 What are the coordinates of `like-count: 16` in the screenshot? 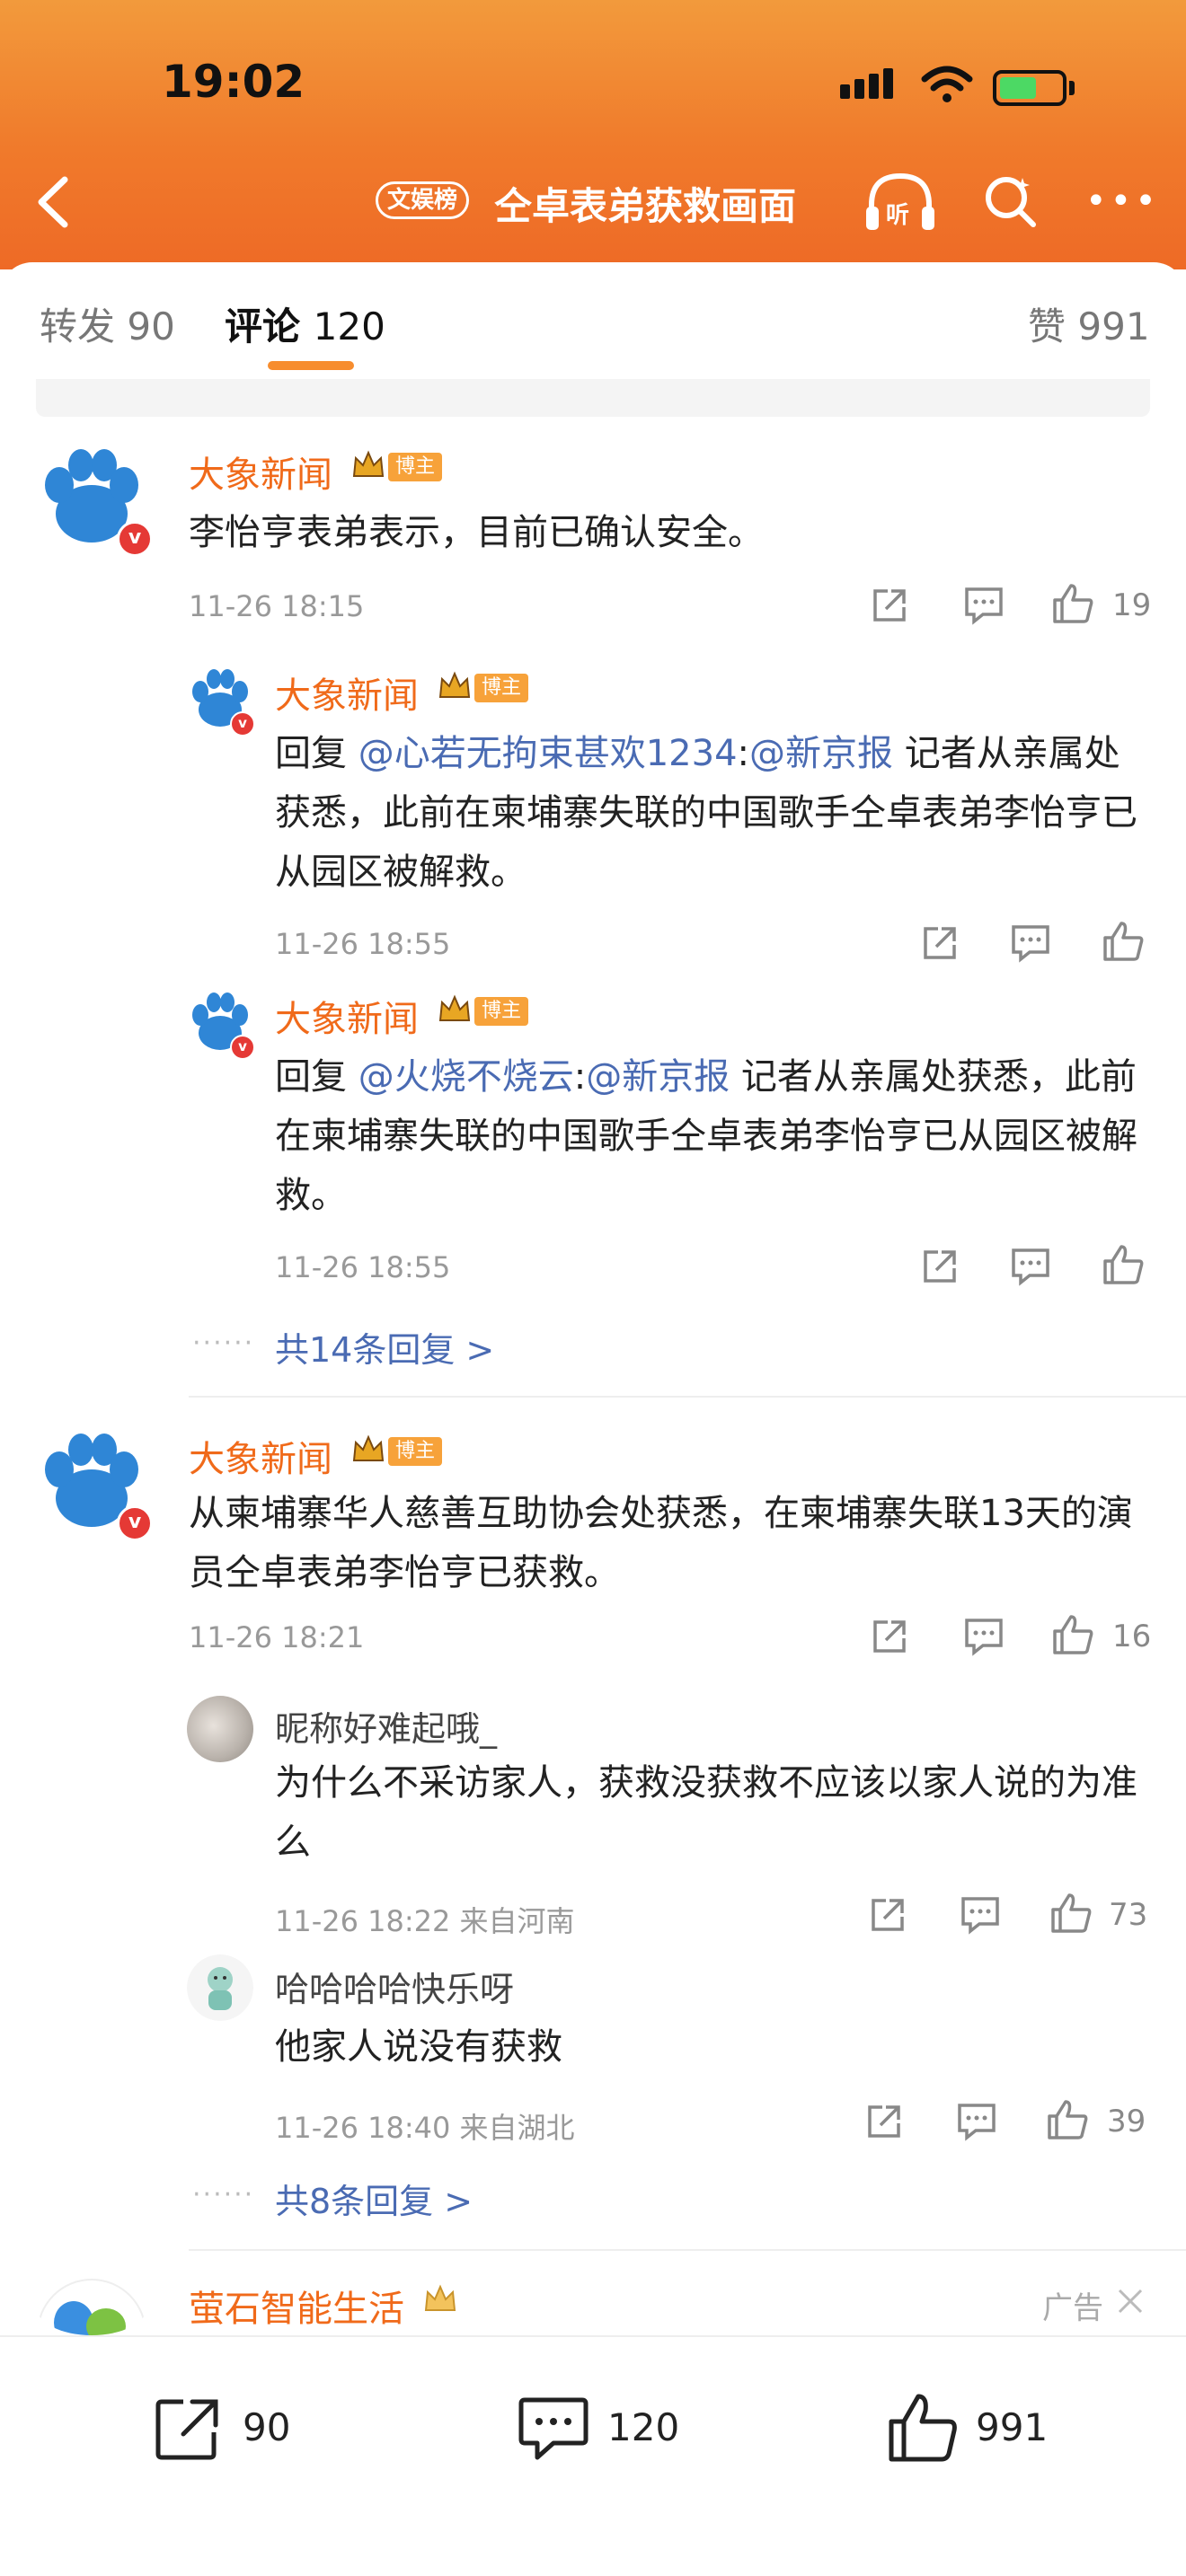 It's located at (1132, 1636).